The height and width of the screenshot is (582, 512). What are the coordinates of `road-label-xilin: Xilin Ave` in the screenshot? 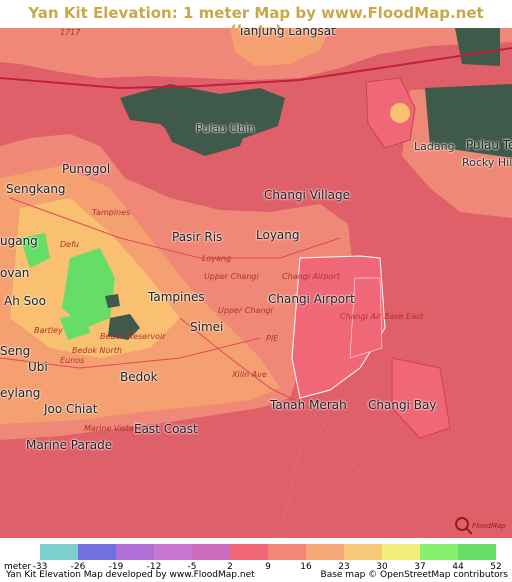 It's located at (249, 374).